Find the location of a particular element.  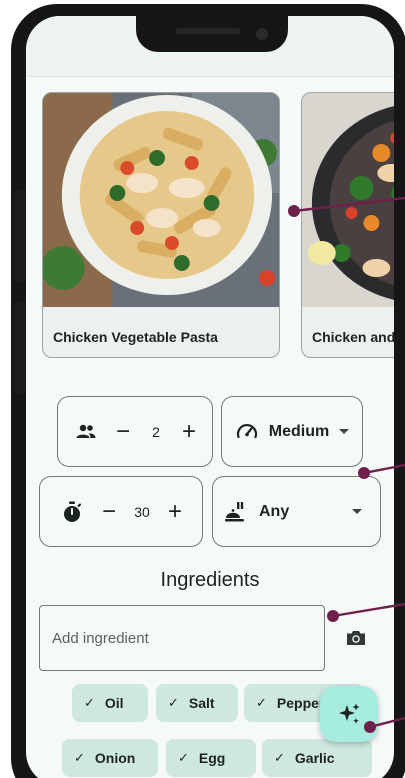

servings-stepper: − 2 + is located at coordinates (135, 431).